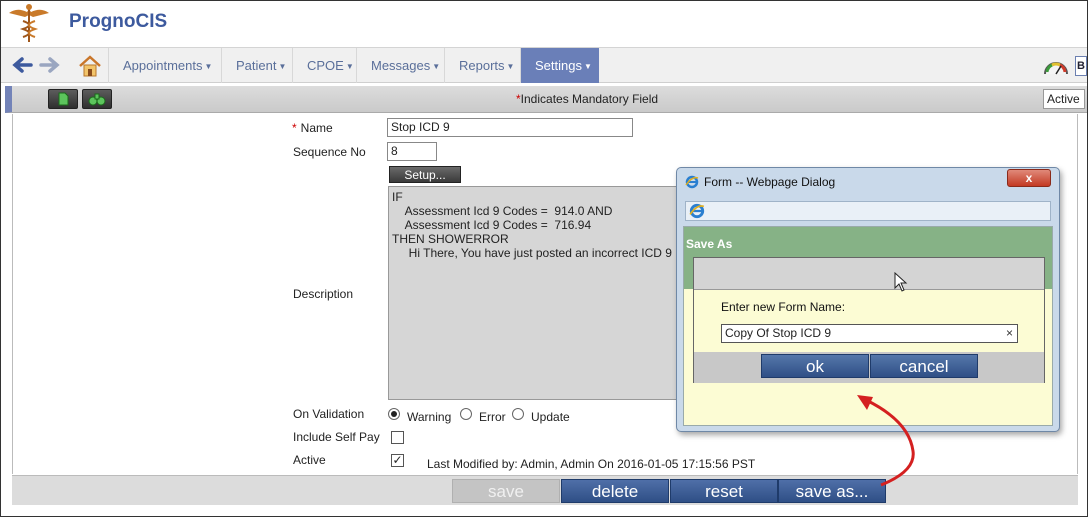  Describe the element at coordinates (924, 366) in the screenshot. I see `cancel-button: cancel` at that location.